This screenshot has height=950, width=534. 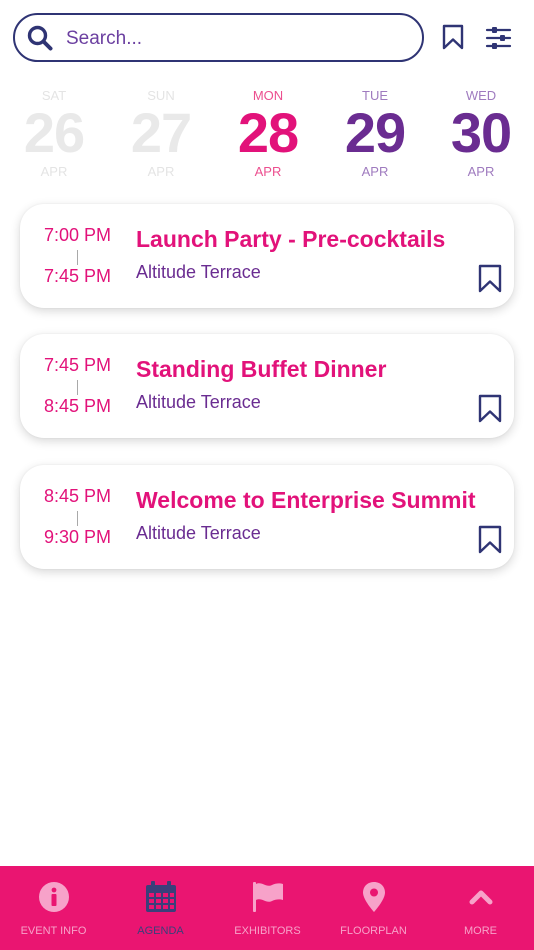 What do you see at coordinates (53, 897) in the screenshot?
I see `info-icon` at bounding box center [53, 897].